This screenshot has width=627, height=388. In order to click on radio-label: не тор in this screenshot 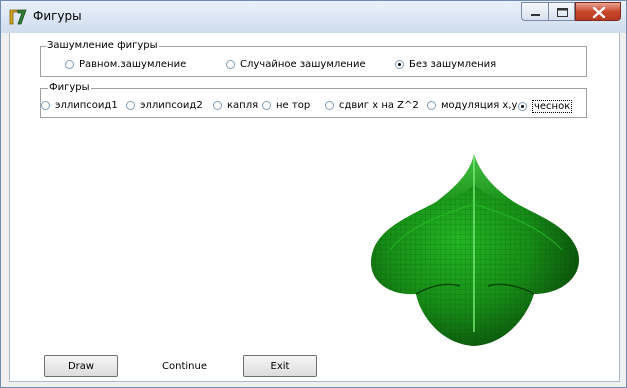, I will do `click(293, 105)`.